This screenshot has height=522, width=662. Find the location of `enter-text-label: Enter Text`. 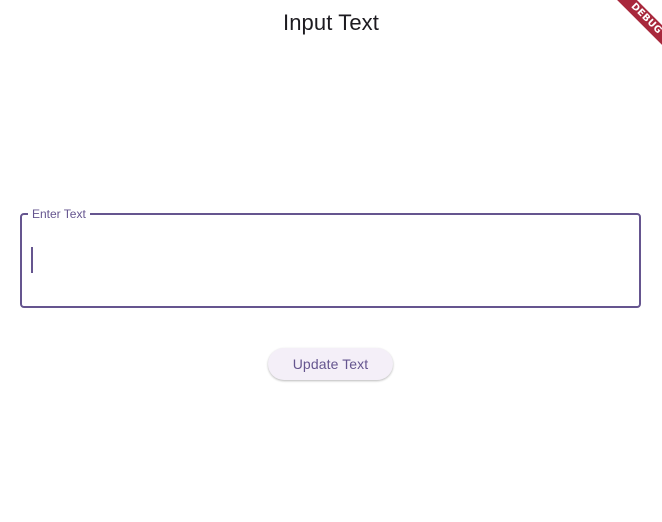

enter-text-label: Enter Text is located at coordinates (59, 214).